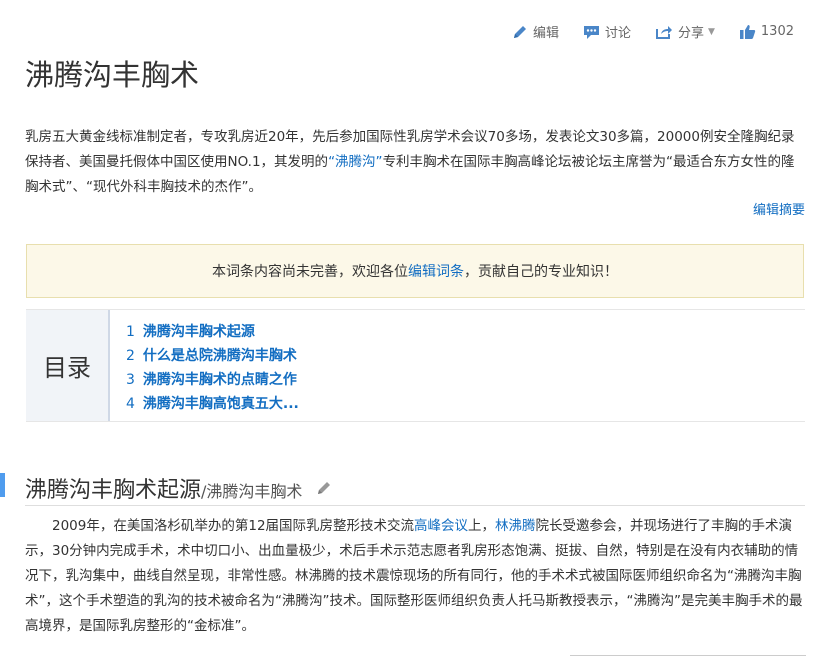  Describe the element at coordinates (252, 491) in the screenshot. I see `section-subtitle: /沸腾沟丰胸术` at that location.